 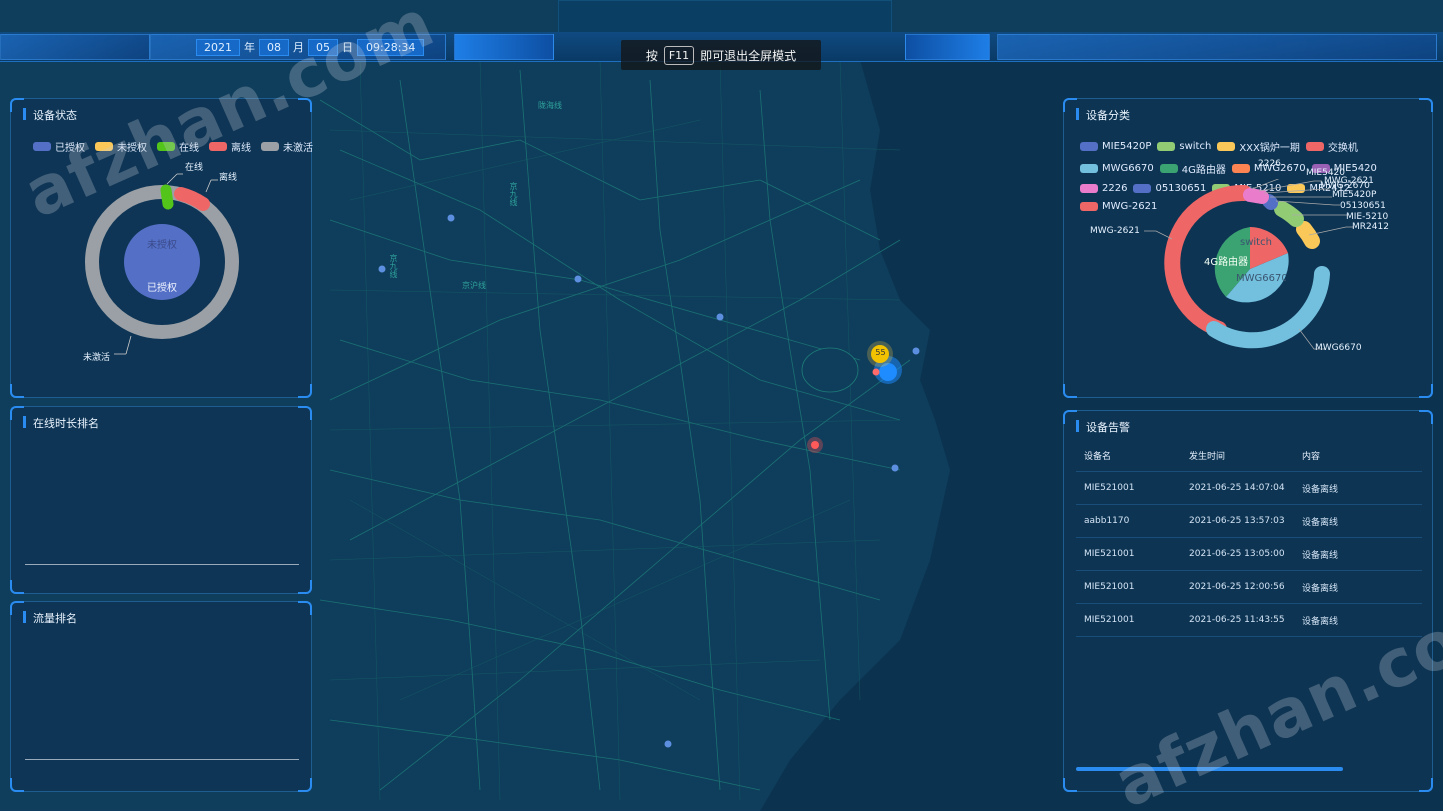 I want to click on online-segment, so click(x=167, y=197).